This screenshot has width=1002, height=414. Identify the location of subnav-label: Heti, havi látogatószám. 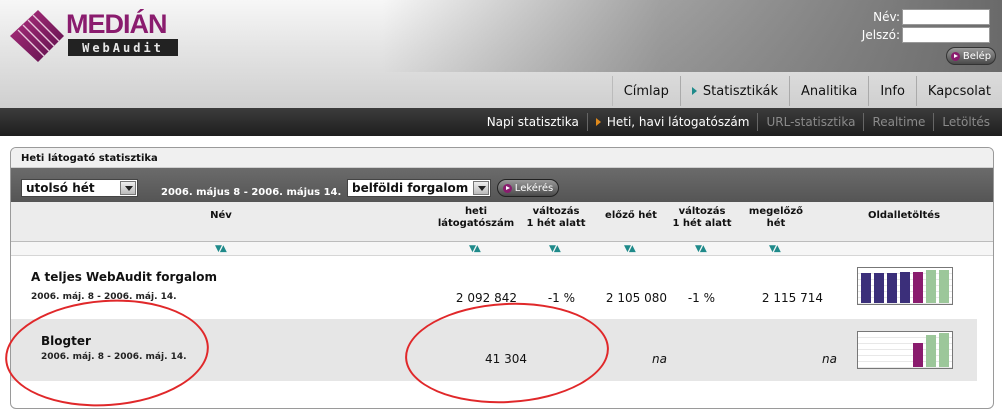
(678, 122).